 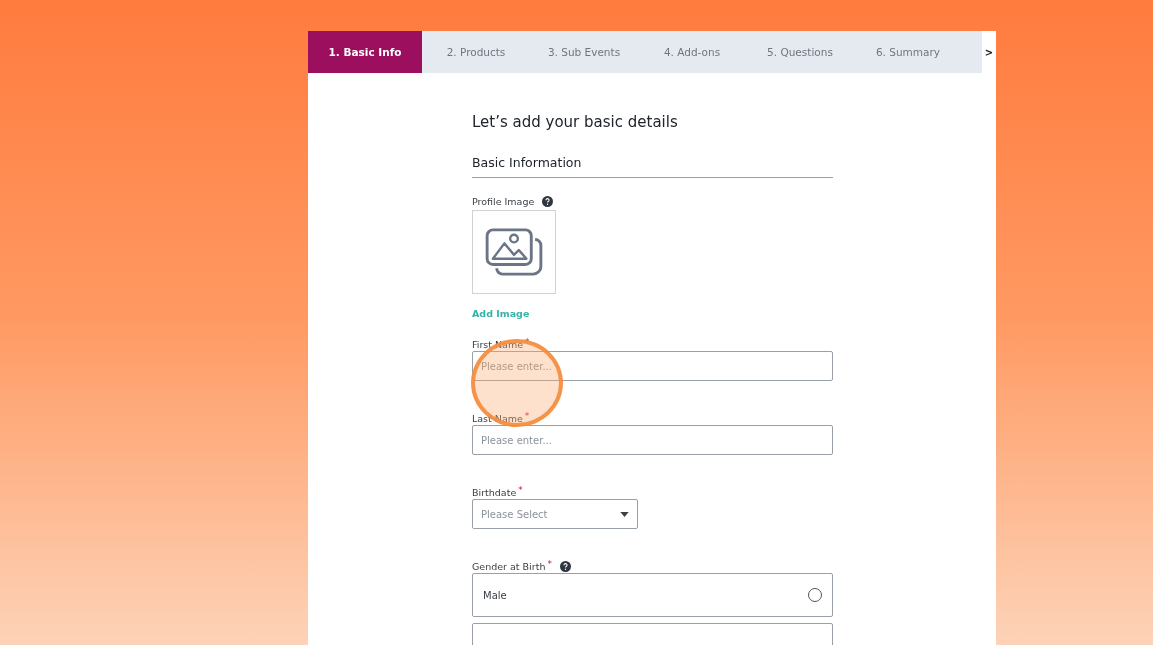 I want to click on image-upload-box, so click(x=514, y=252).